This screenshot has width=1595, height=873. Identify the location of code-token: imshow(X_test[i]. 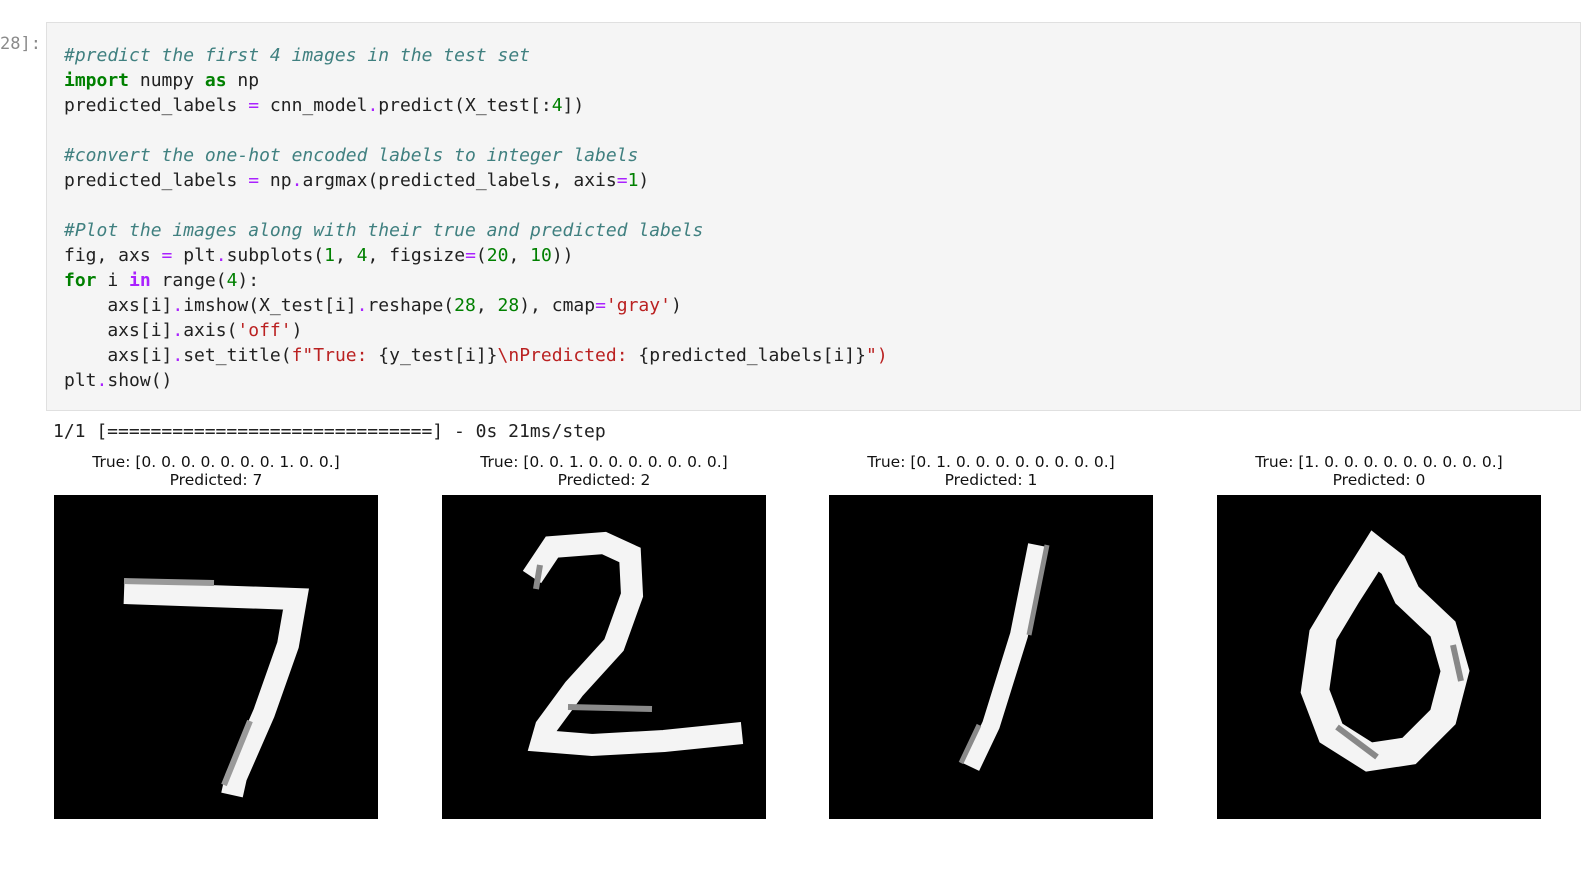
(270, 305).